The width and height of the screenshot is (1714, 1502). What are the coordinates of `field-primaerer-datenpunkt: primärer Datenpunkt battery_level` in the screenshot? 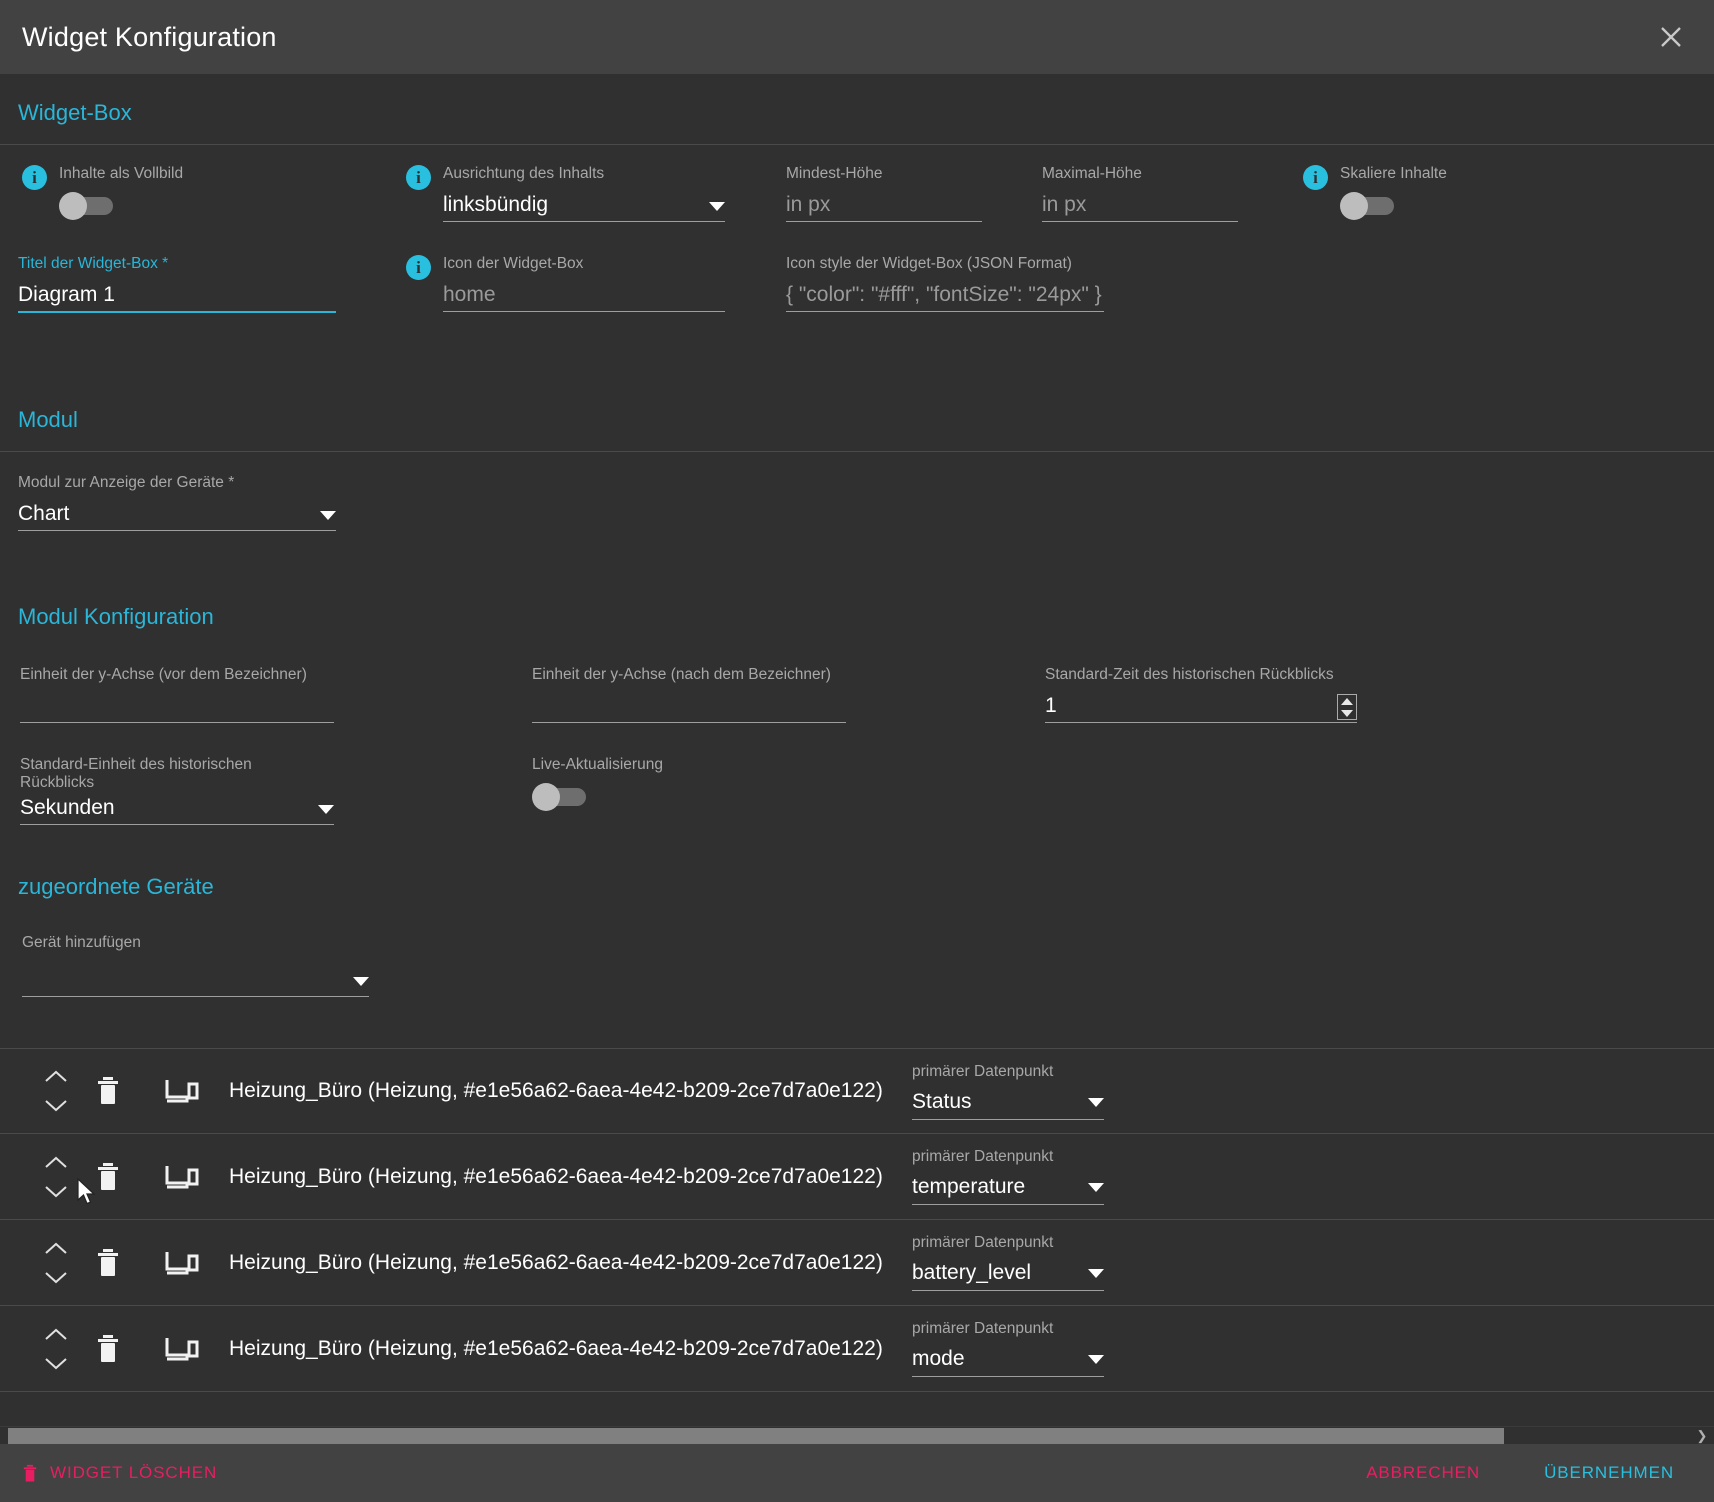 It's located at (1008, 1262).